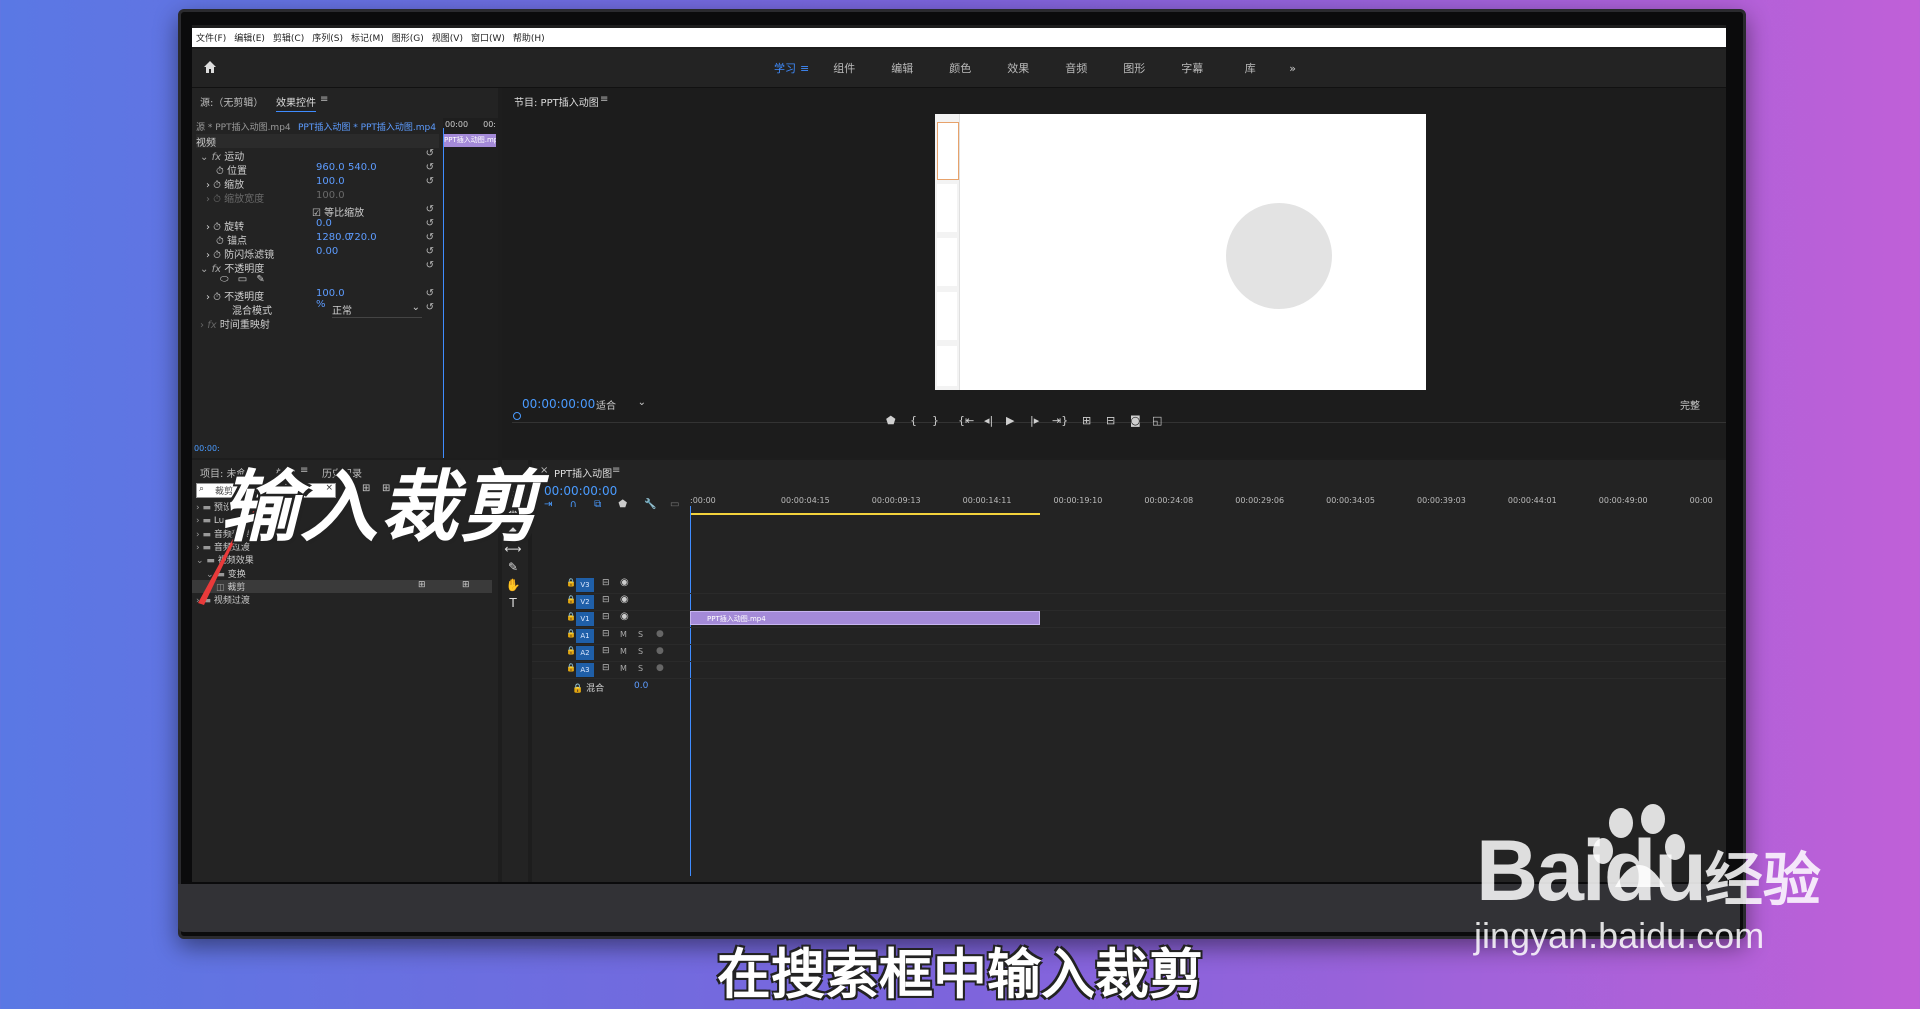 This screenshot has height=1009, width=1920. What do you see at coordinates (513, 603) in the screenshot?
I see `type-tool-icon: T` at bounding box center [513, 603].